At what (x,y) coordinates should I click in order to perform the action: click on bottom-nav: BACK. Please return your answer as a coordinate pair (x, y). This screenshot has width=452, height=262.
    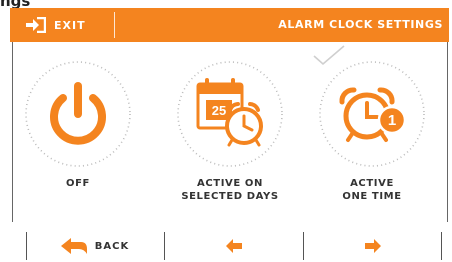
    Looking at the image, I should click on (226, 246).